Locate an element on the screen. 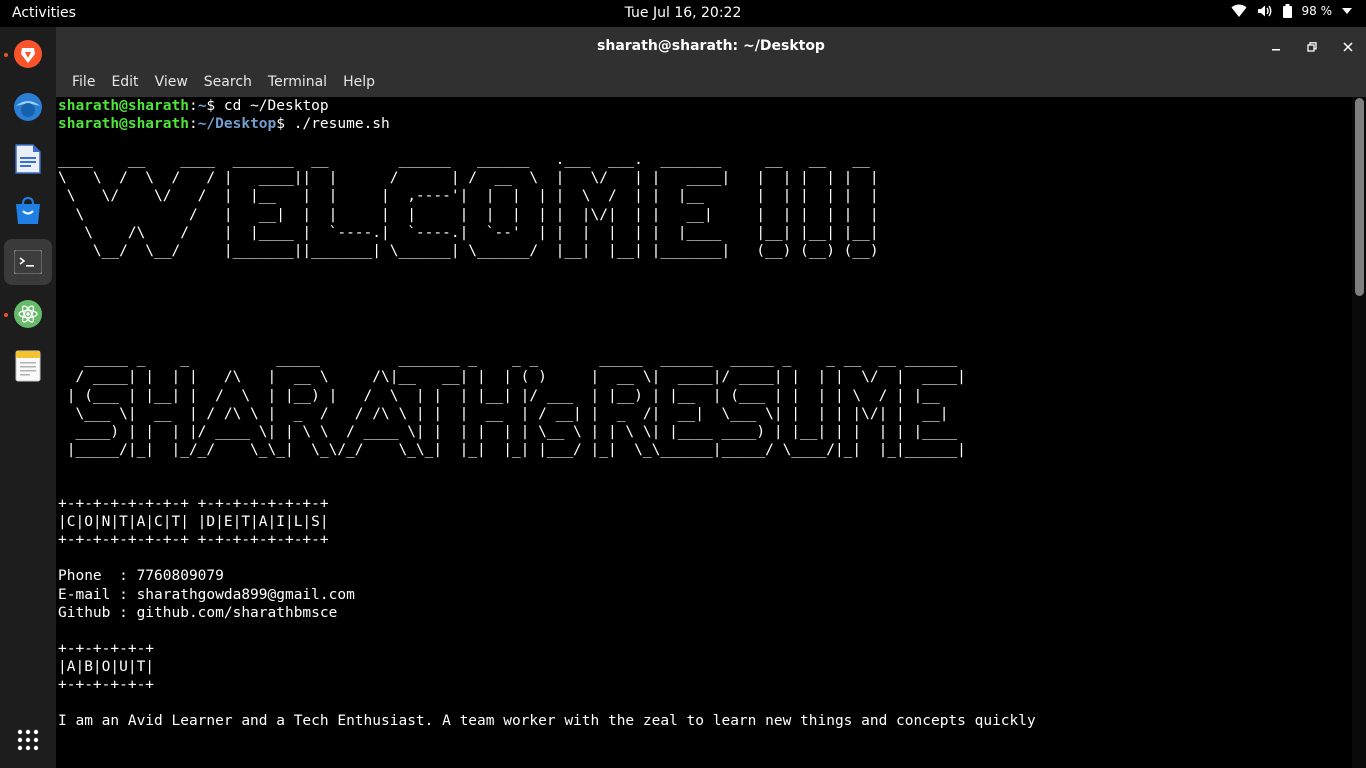 The image size is (1366, 768). menu-terminal: Terminal is located at coordinates (297, 82).